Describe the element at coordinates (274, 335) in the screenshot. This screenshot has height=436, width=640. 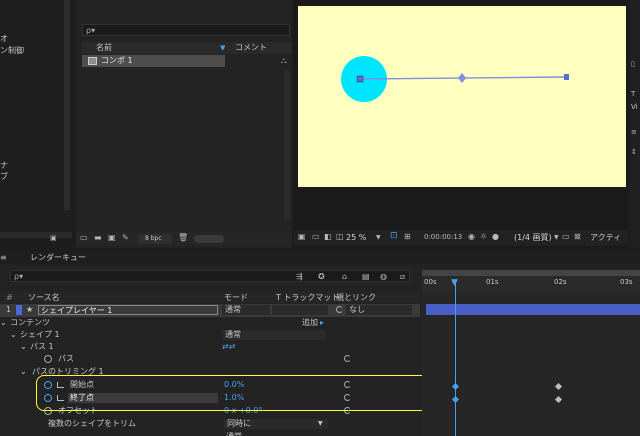
I see `shape1-mode-select: 通常` at that location.